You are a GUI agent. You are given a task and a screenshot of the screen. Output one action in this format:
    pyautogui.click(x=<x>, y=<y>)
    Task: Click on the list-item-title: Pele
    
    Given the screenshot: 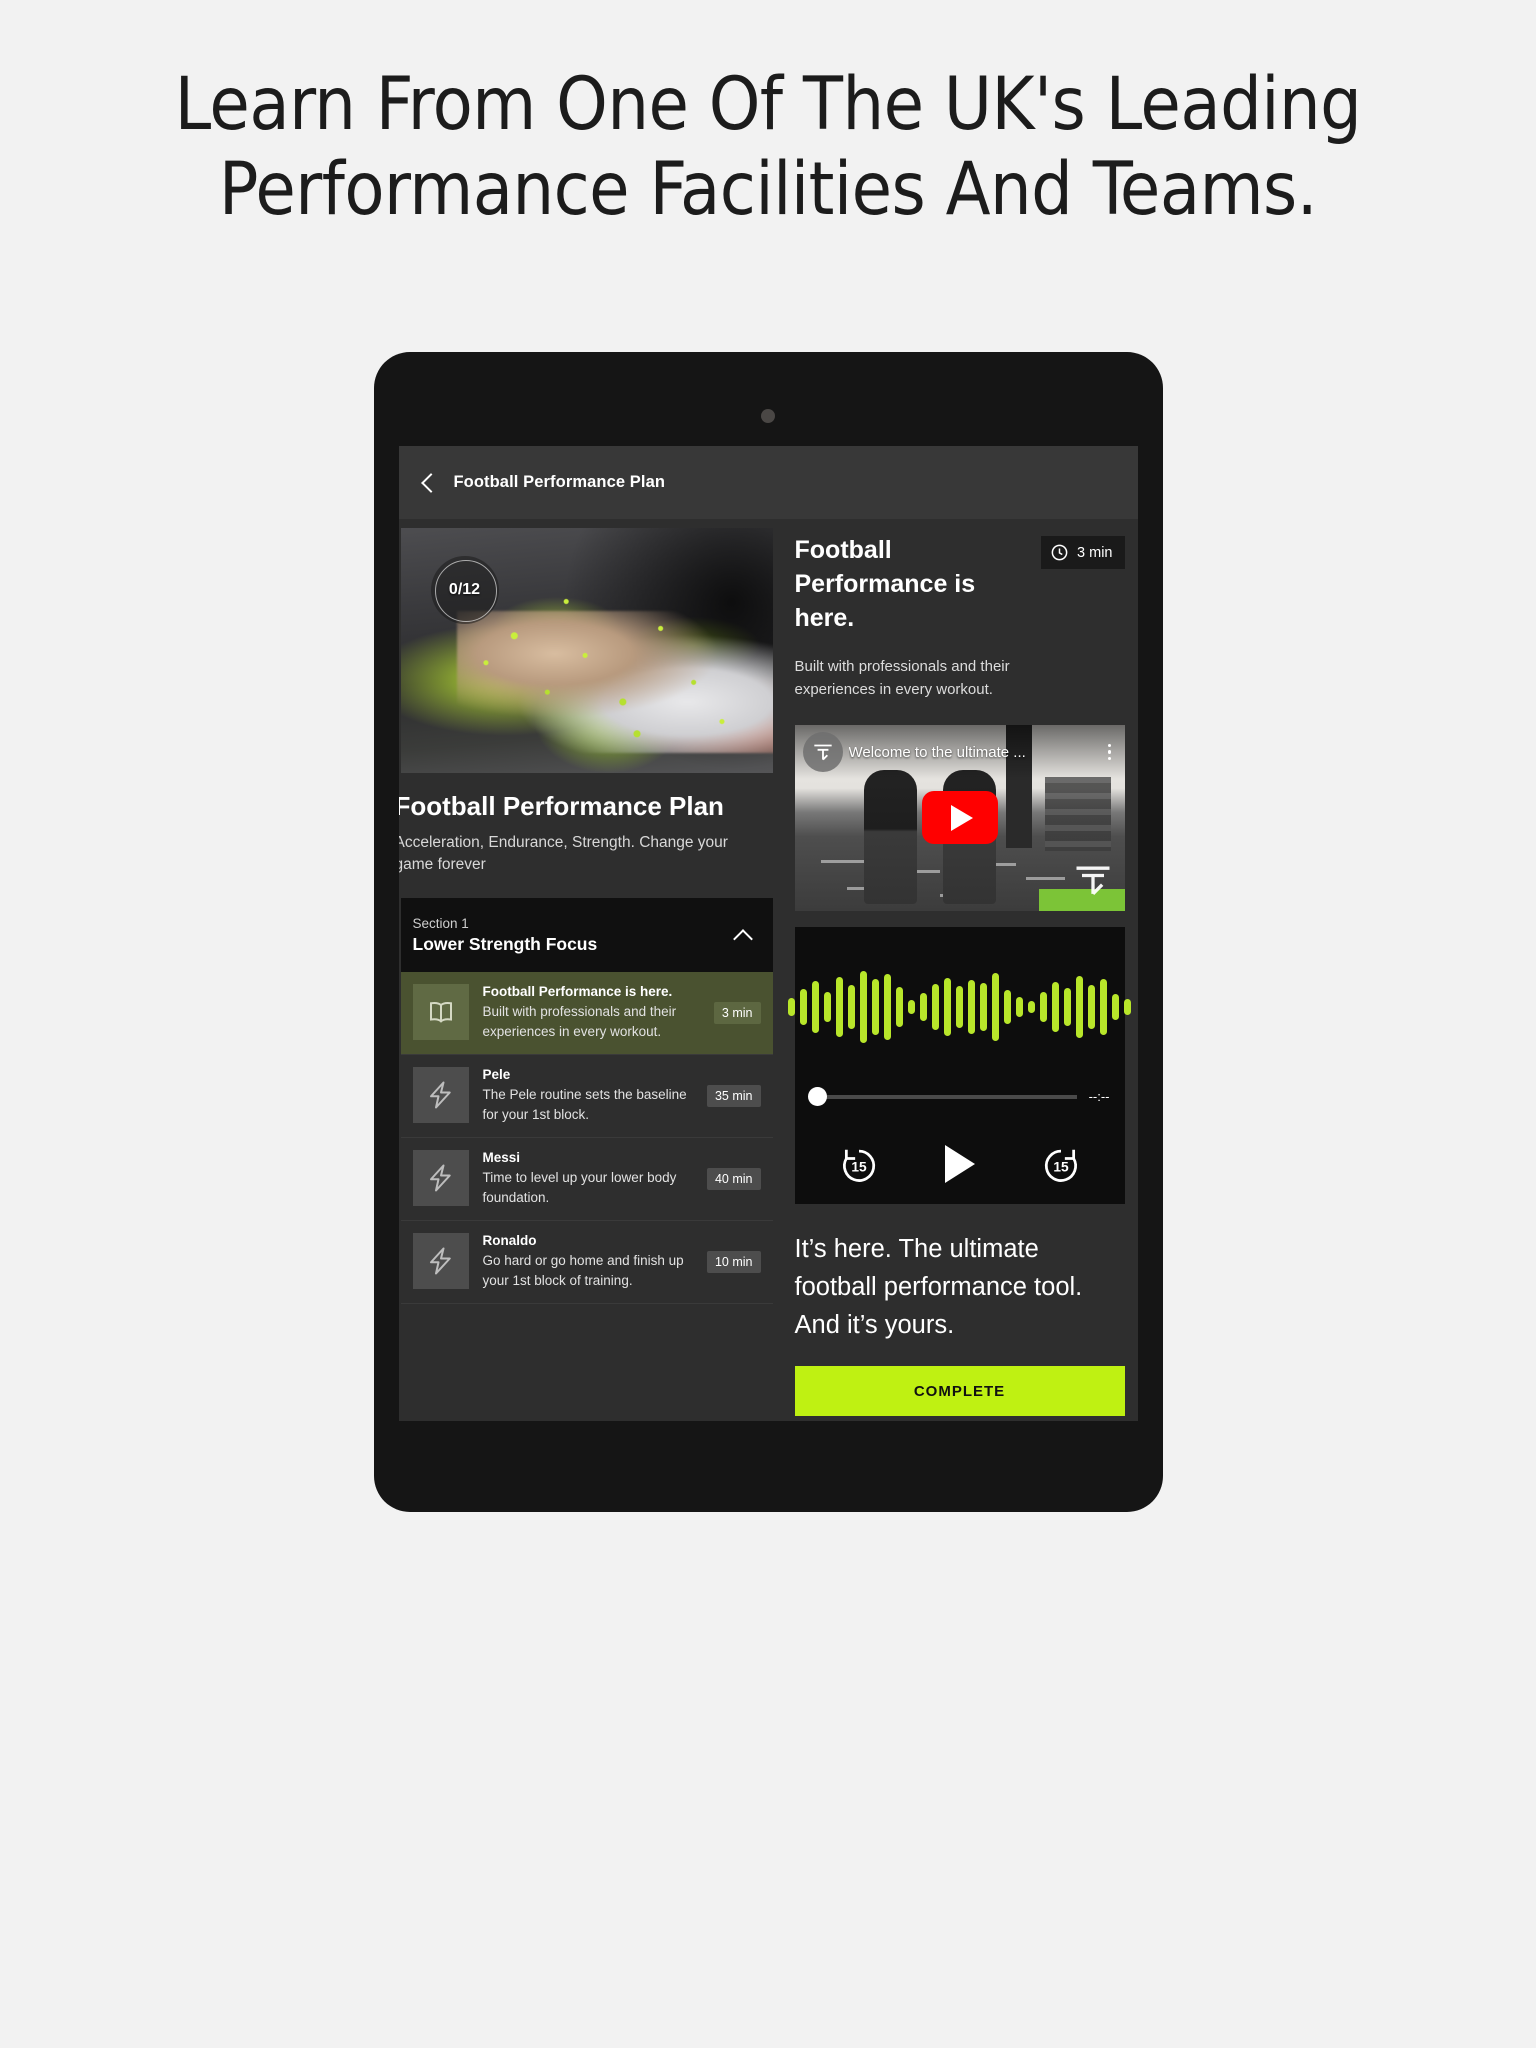 What is the action you would take?
    pyautogui.click(x=496, y=1074)
    